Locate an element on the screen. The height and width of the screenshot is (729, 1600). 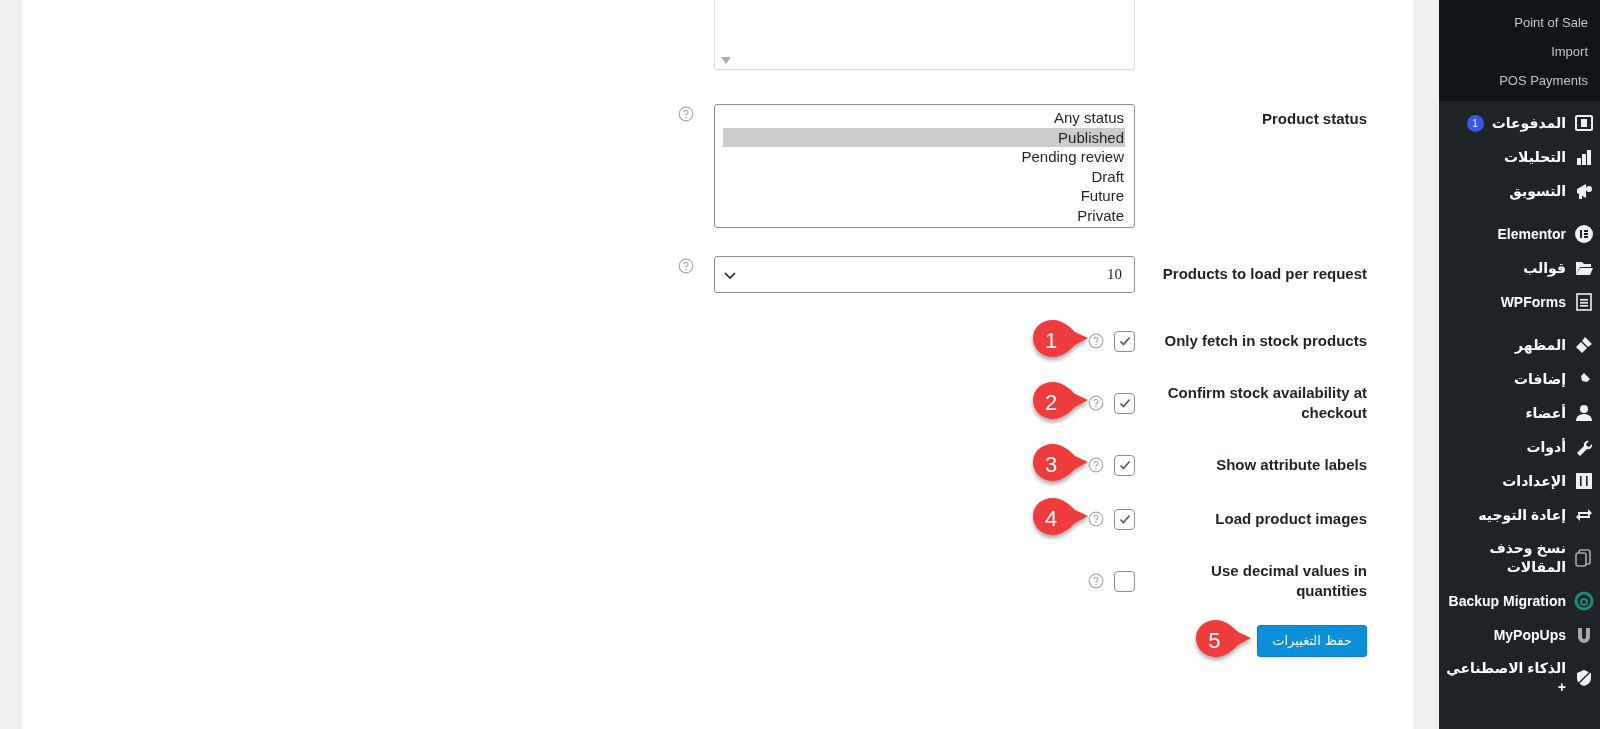
form-icon is located at coordinates (1584, 302).